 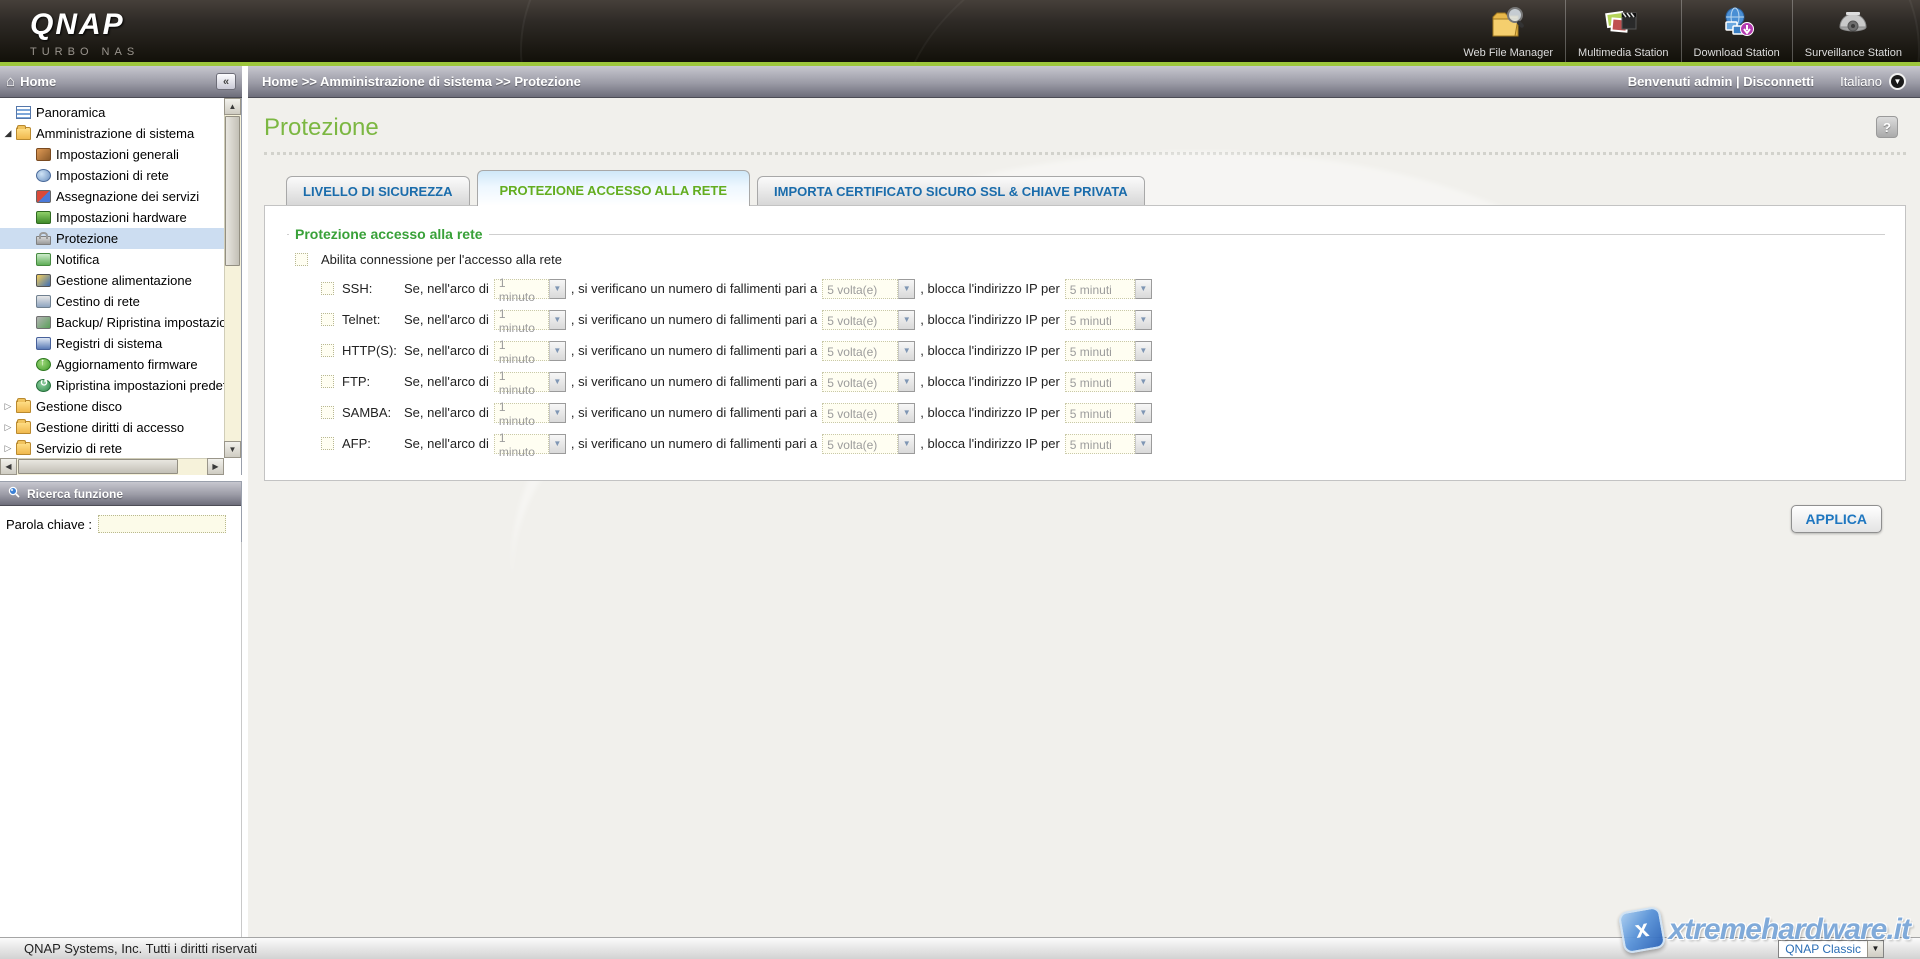 I want to click on download-station-shortcut: Download Station, so click(x=1736, y=31).